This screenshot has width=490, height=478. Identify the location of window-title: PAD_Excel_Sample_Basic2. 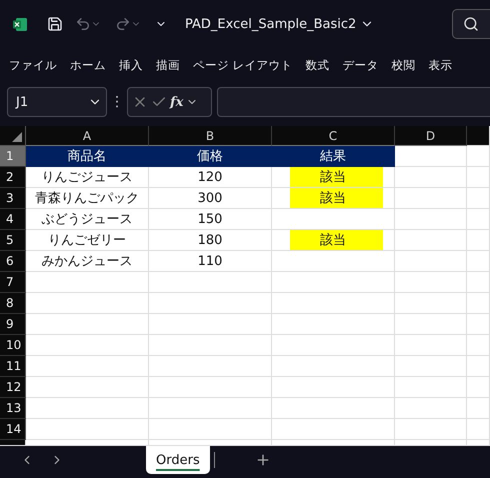
(270, 24).